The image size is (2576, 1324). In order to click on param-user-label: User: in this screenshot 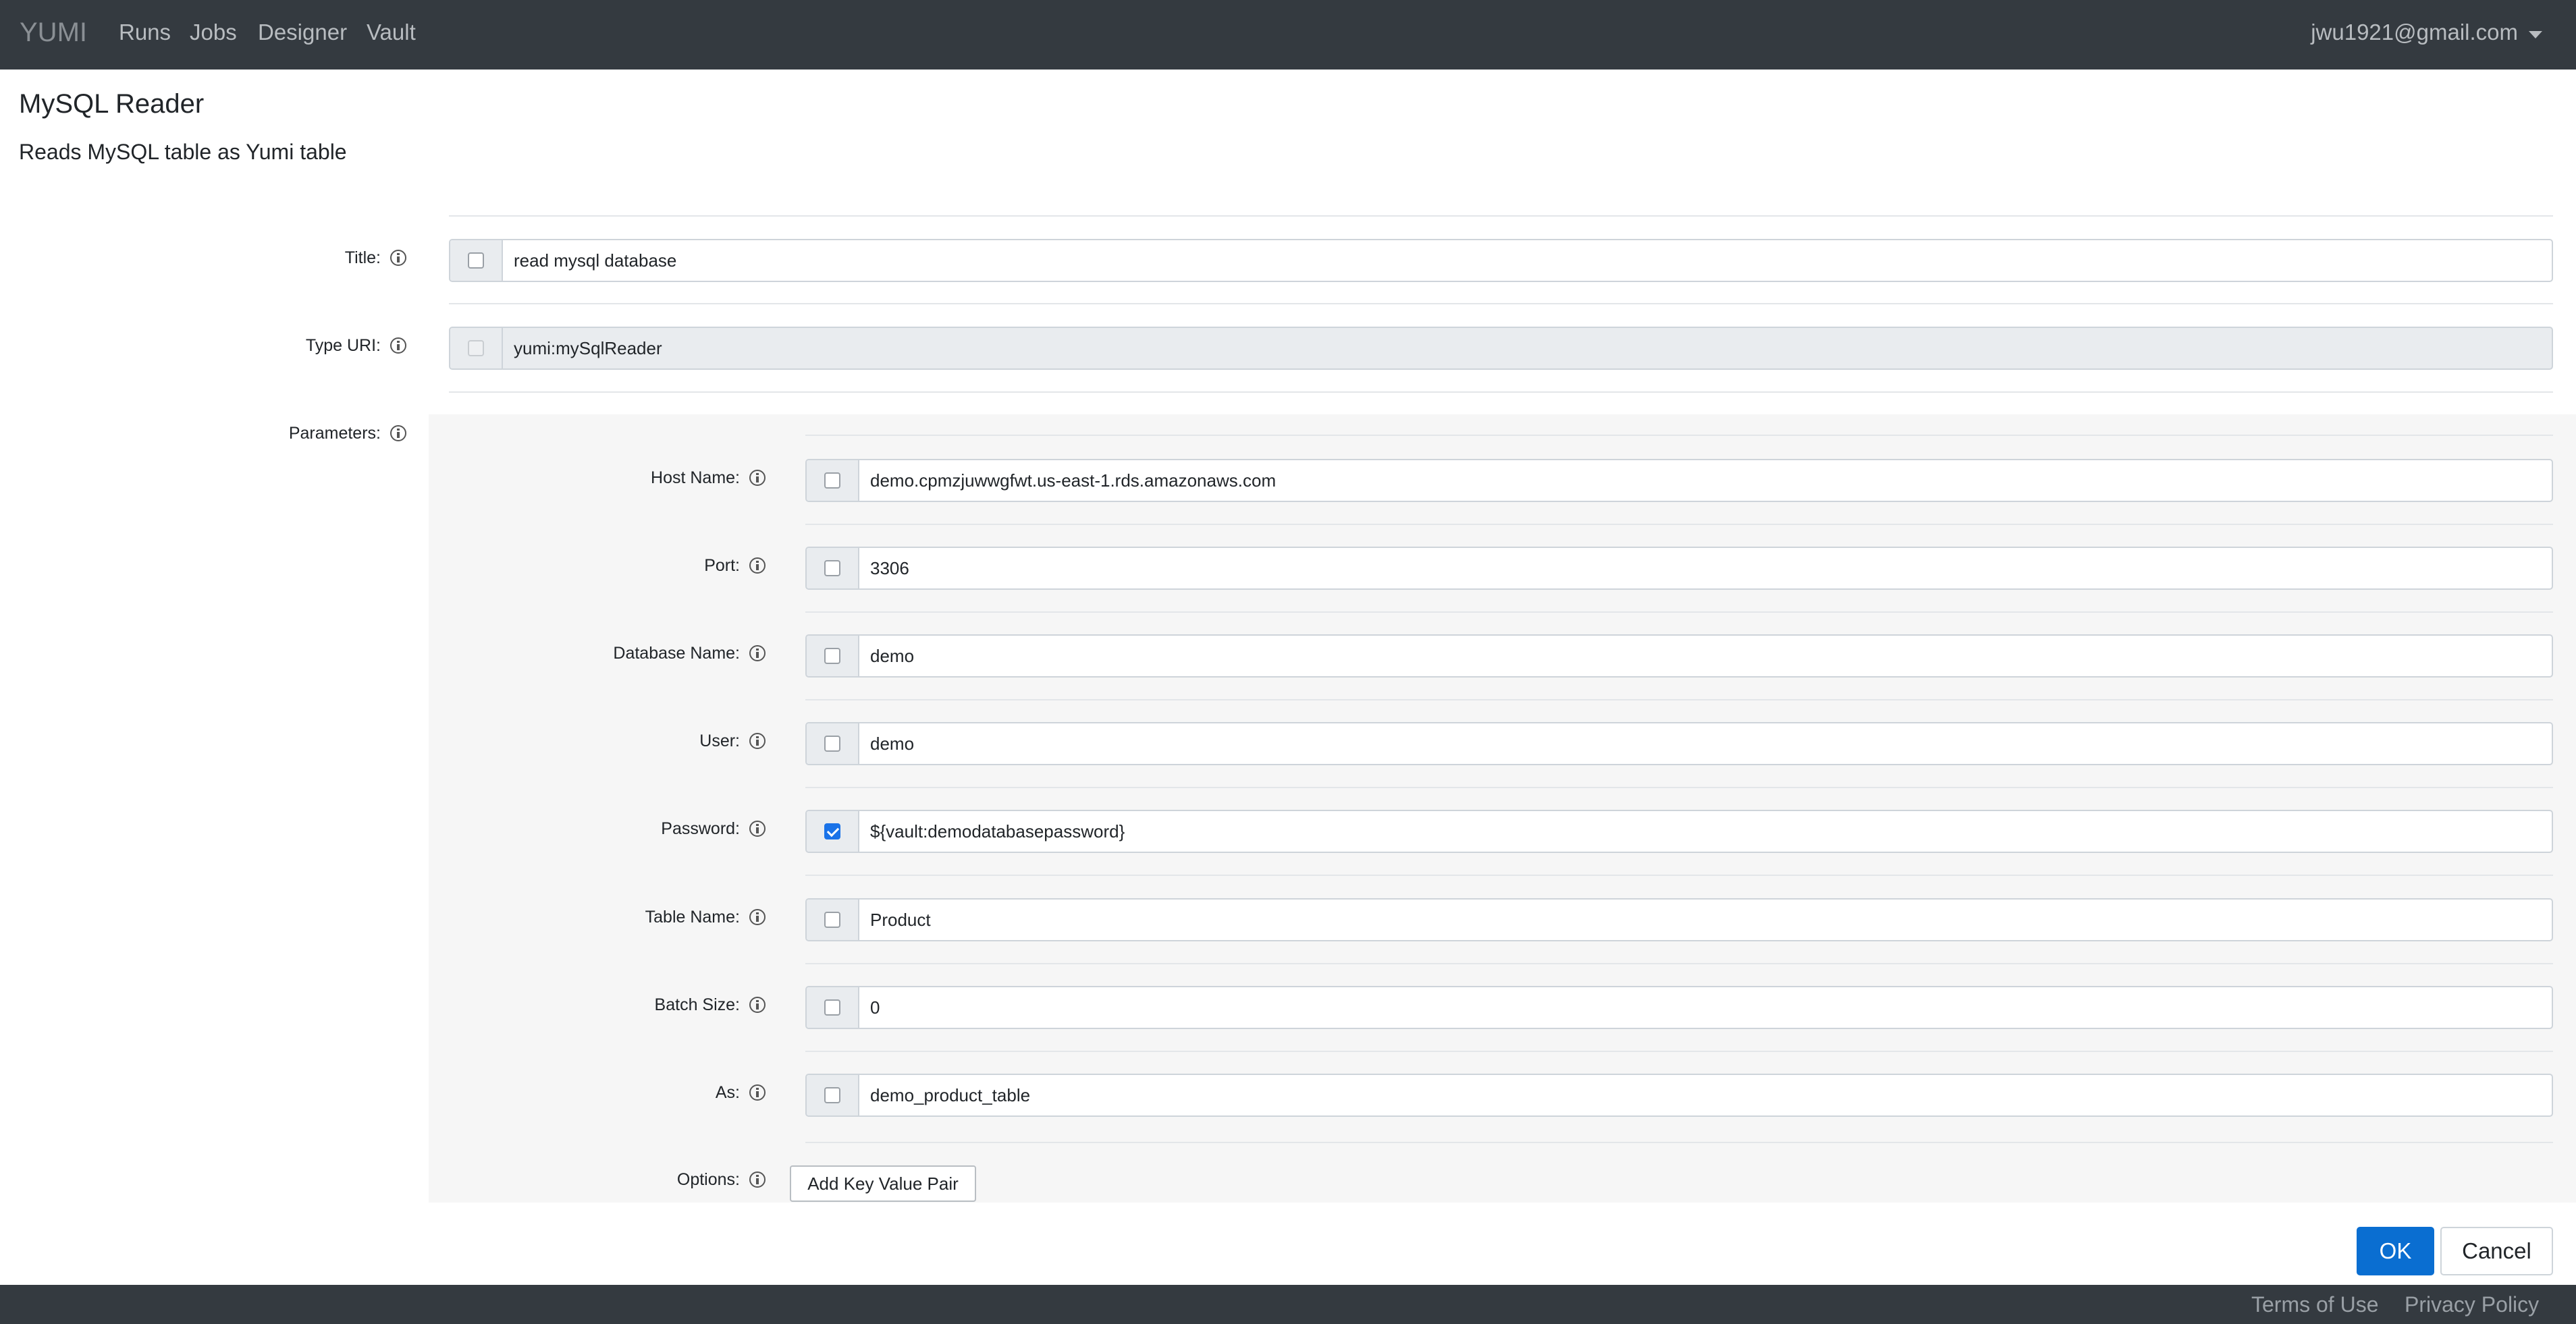, I will do `click(719, 740)`.